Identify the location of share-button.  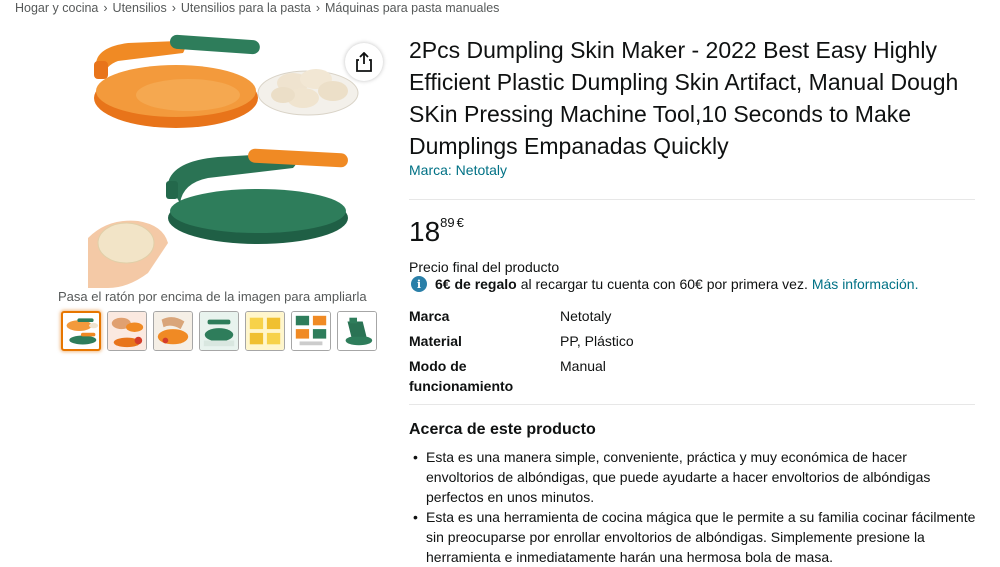
(364, 62).